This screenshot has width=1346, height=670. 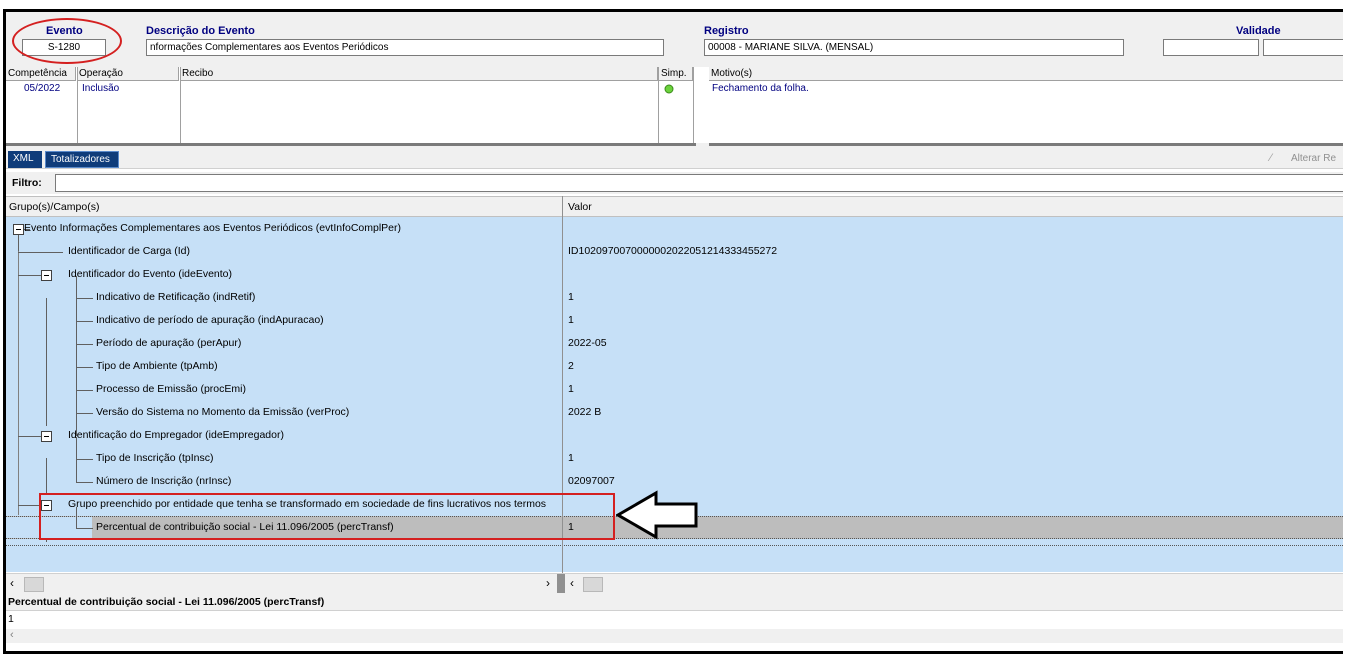 I want to click on competencia-value: 05/2022, so click(x=42, y=88).